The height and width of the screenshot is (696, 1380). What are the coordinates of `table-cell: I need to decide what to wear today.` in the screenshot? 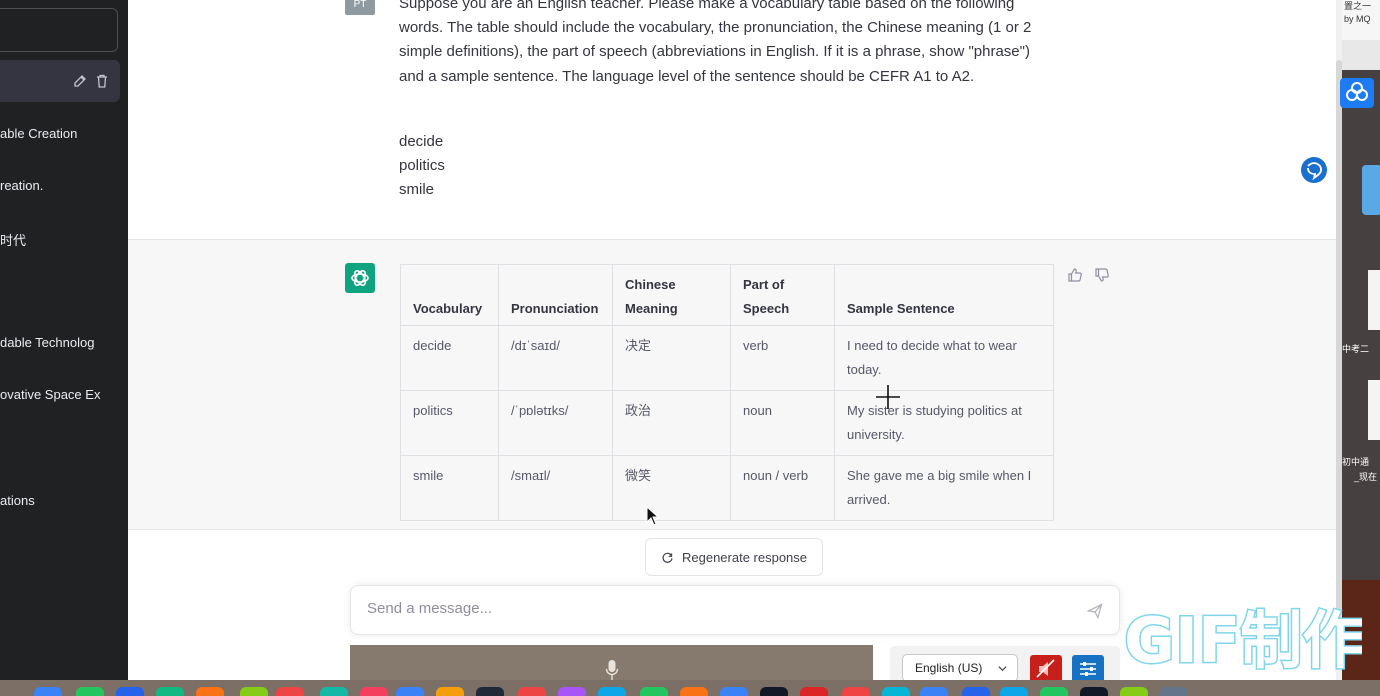 It's located at (944, 358).